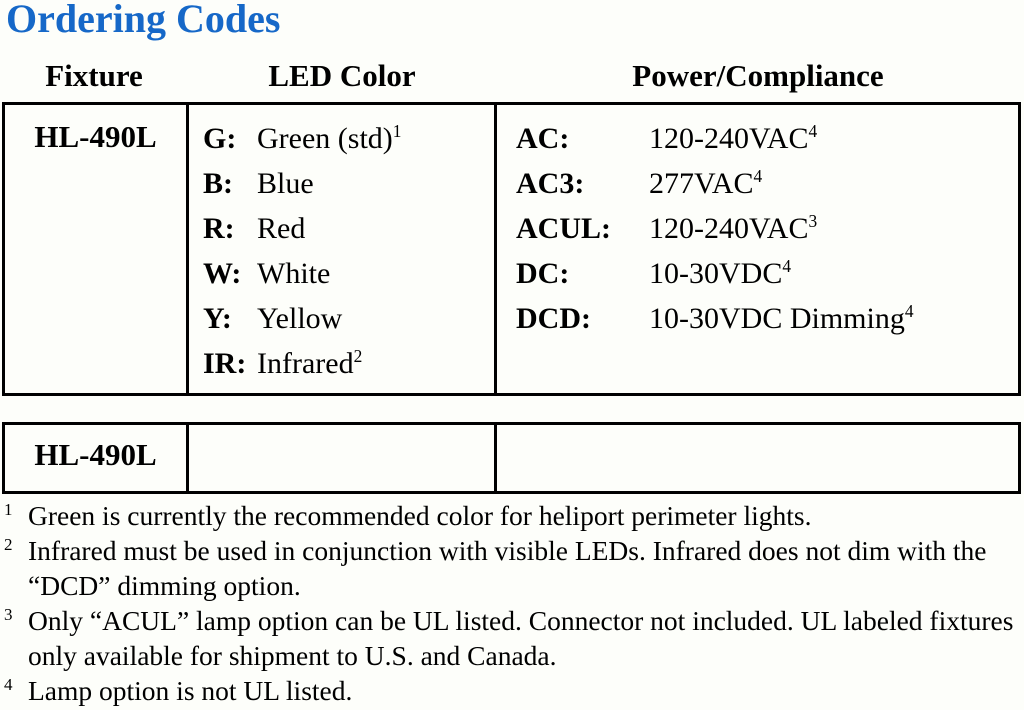 The width and height of the screenshot is (1024, 710). What do you see at coordinates (341, 185) in the screenshot?
I see `led-color-option: B: Blue` at bounding box center [341, 185].